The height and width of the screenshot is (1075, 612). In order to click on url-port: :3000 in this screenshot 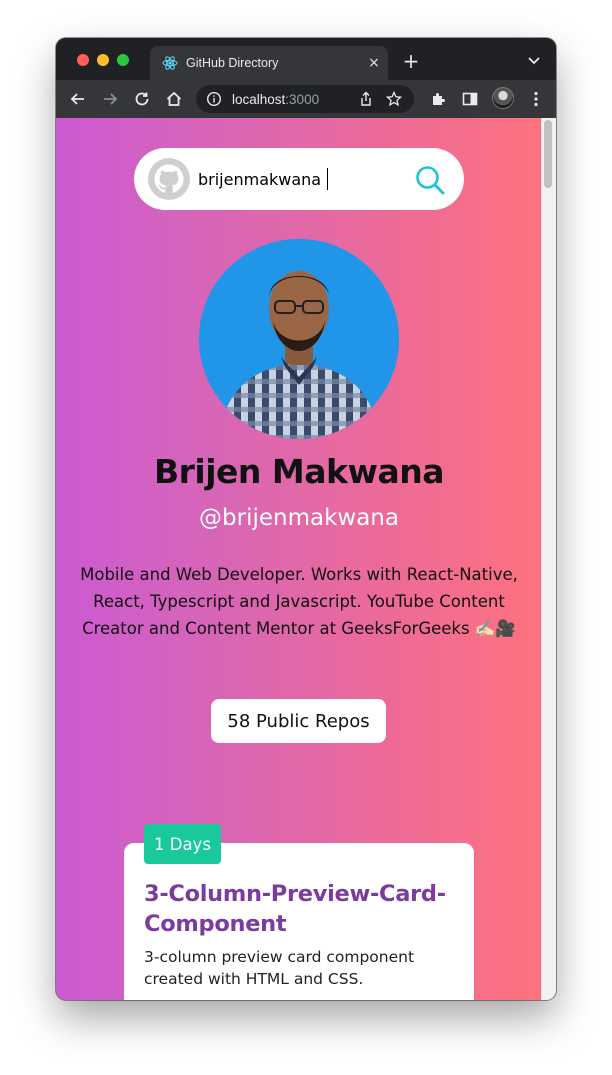, I will do `click(302, 99)`.